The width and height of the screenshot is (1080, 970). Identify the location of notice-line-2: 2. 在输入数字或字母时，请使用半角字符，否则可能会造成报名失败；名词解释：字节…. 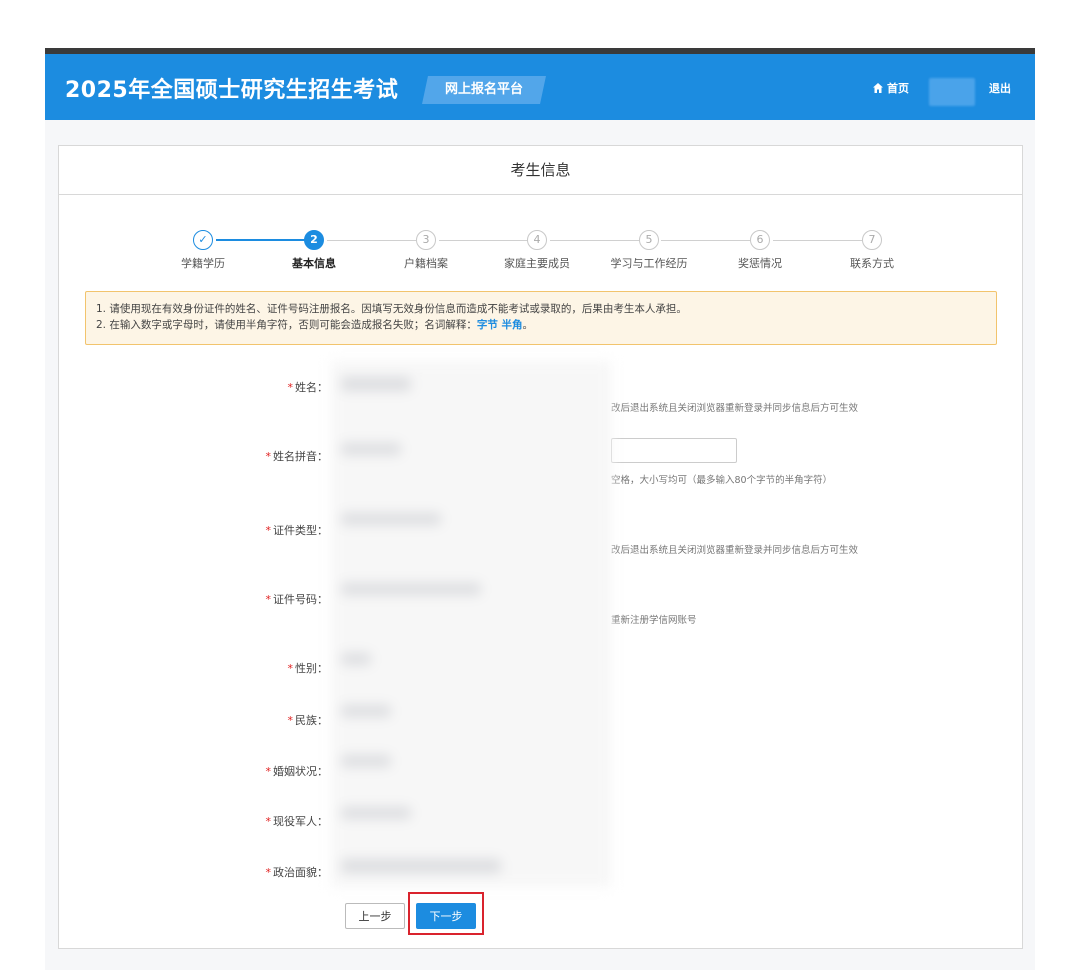
(541, 325).